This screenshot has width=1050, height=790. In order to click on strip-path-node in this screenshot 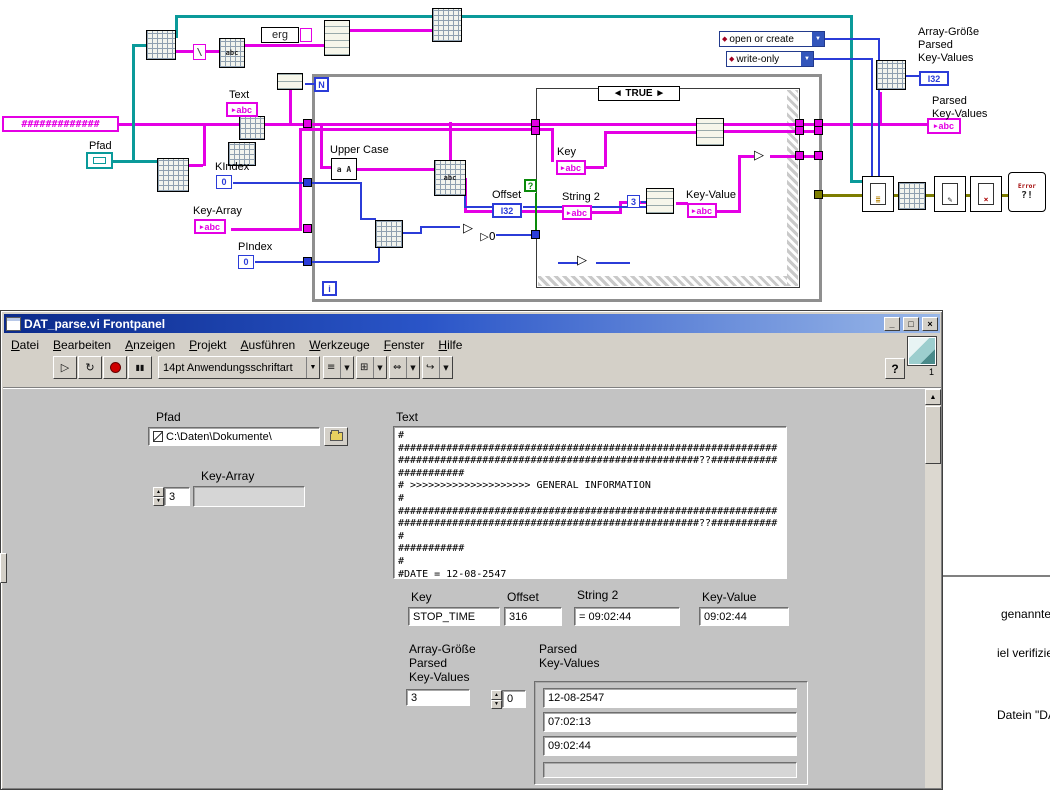, I will do `click(161, 45)`.